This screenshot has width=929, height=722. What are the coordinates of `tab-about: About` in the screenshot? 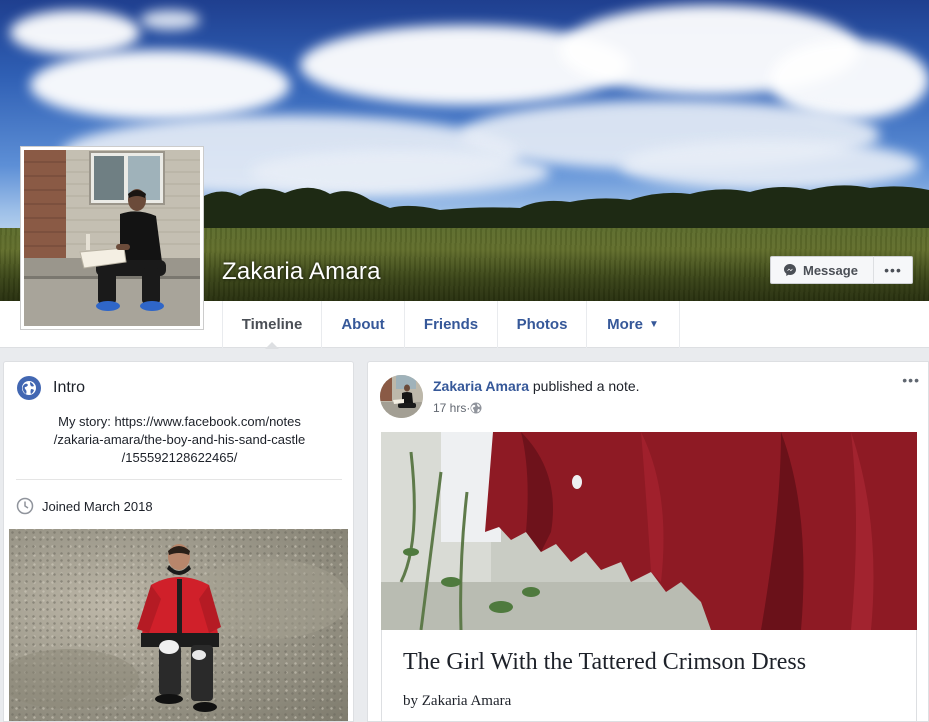 It's located at (363, 324).